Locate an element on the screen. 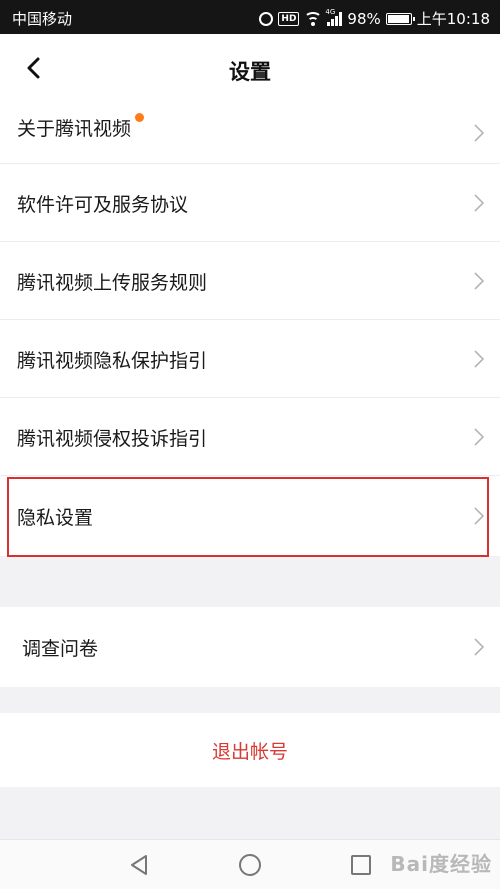  page-title: 设置 is located at coordinates (250, 72).